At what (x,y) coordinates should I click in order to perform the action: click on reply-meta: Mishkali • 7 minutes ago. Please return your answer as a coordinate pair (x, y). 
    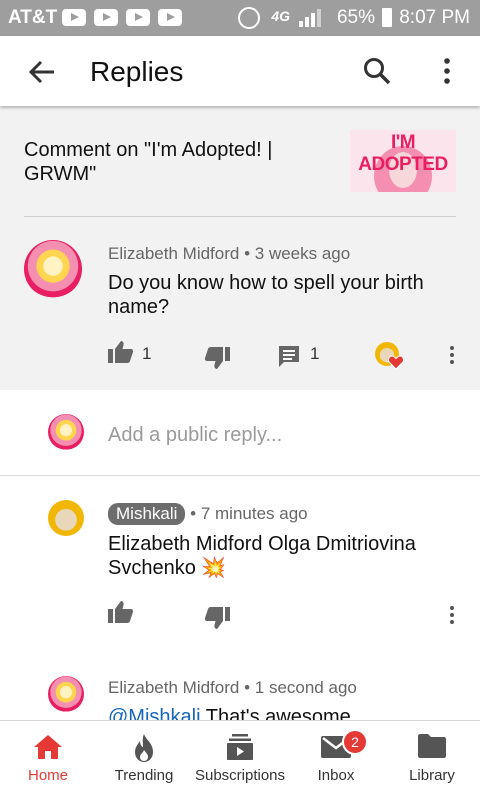
    Looking at the image, I should click on (208, 514).